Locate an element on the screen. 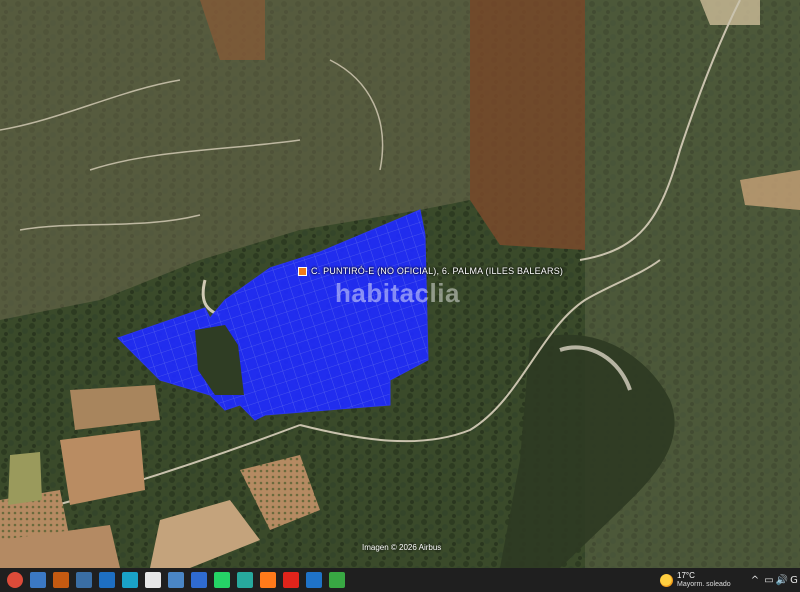 Image resolution: width=800 pixels, height=592 pixels. acrobat-icon is located at coordinates (291, 580).